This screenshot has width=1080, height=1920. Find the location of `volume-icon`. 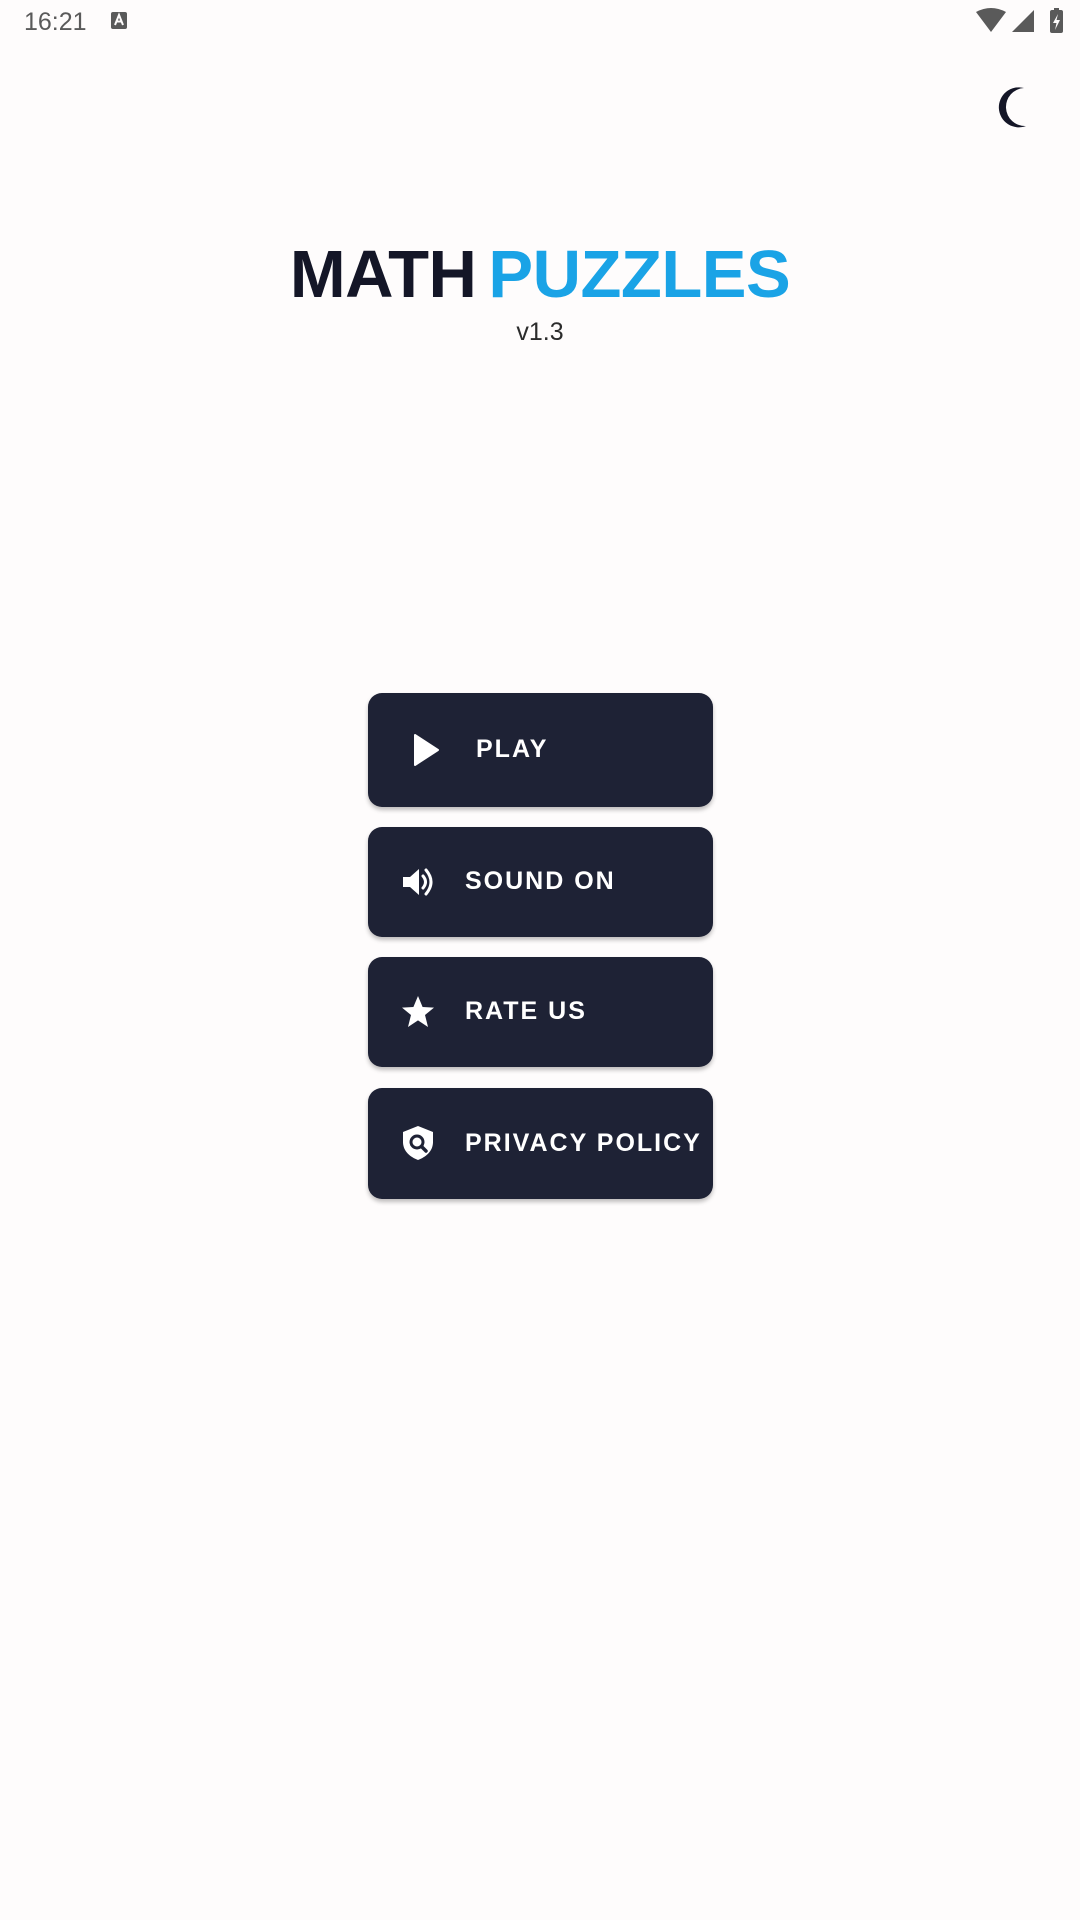

volume-icon is located at coordinates (418, 882).